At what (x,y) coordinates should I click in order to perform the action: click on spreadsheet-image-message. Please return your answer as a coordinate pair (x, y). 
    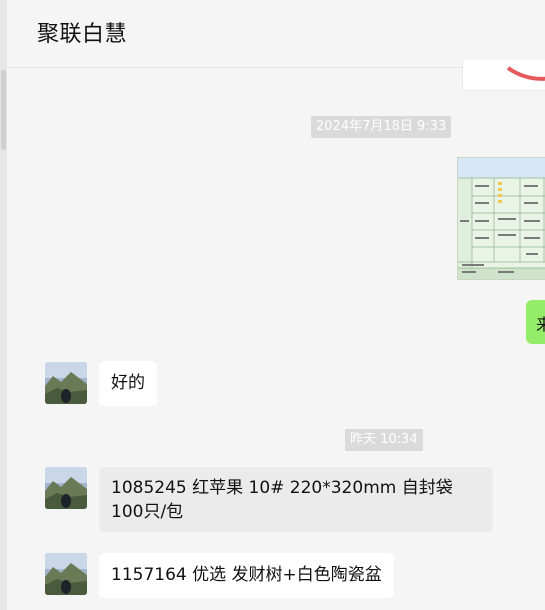
    Looking at the image, I should click on (501, 218).